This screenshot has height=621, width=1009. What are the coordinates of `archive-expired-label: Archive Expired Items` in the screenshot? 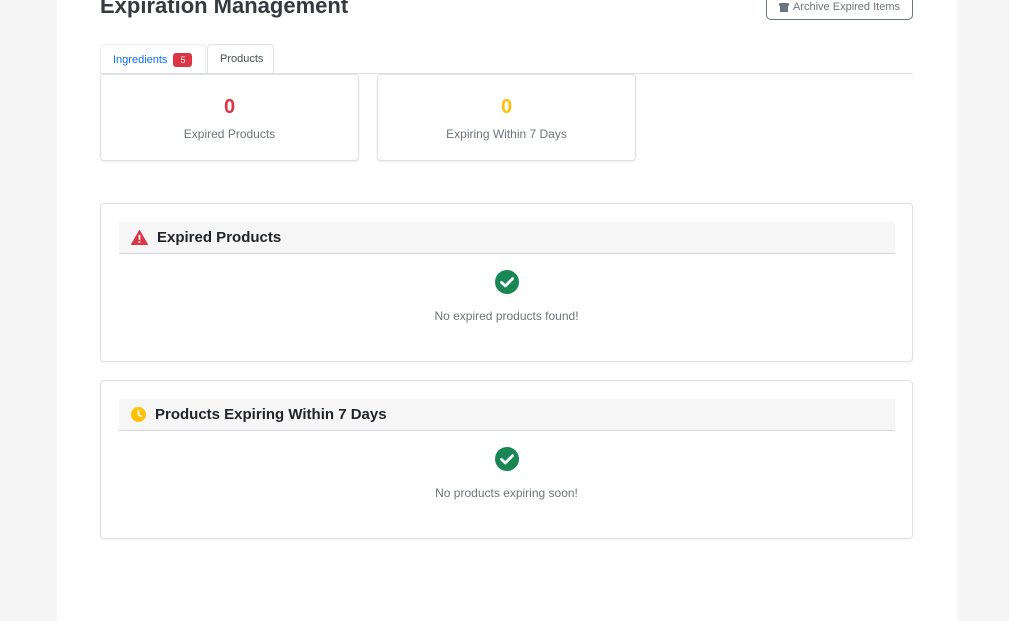 It's located at (846, 7).